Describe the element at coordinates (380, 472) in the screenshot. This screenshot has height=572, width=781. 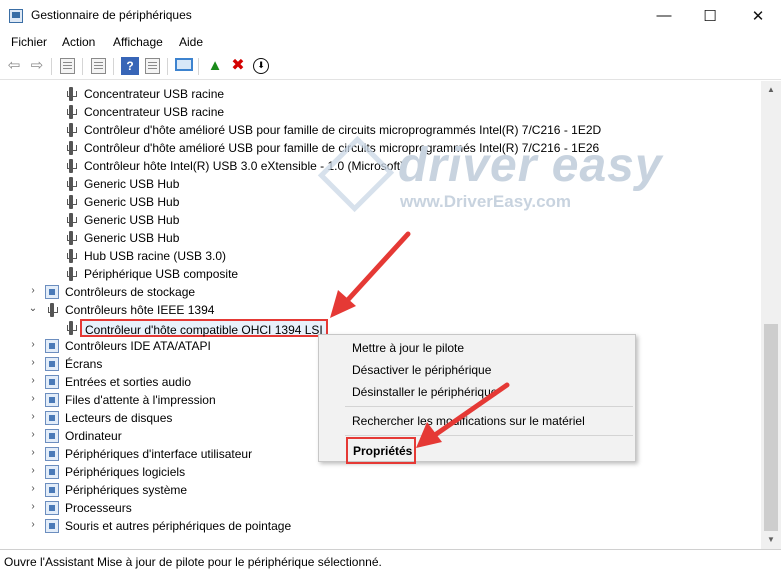
I see `tree-row-software-devices: › Périphériques logiciels` at that location.